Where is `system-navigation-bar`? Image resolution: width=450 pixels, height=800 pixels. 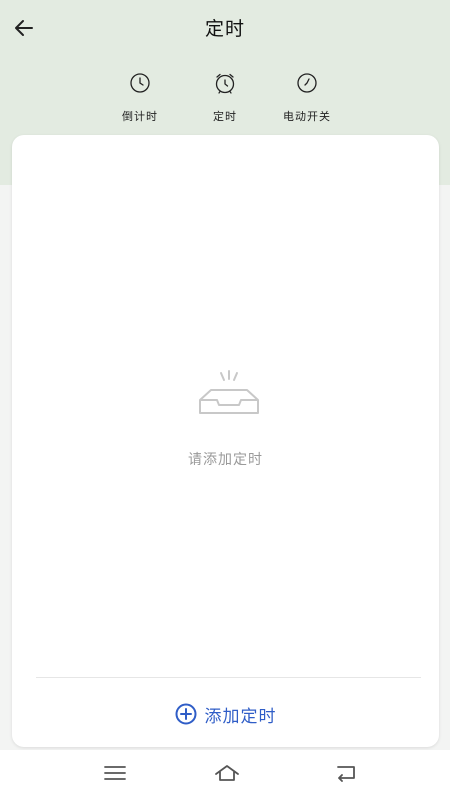 system-navigation-bar is located at coordinates (225, 775).